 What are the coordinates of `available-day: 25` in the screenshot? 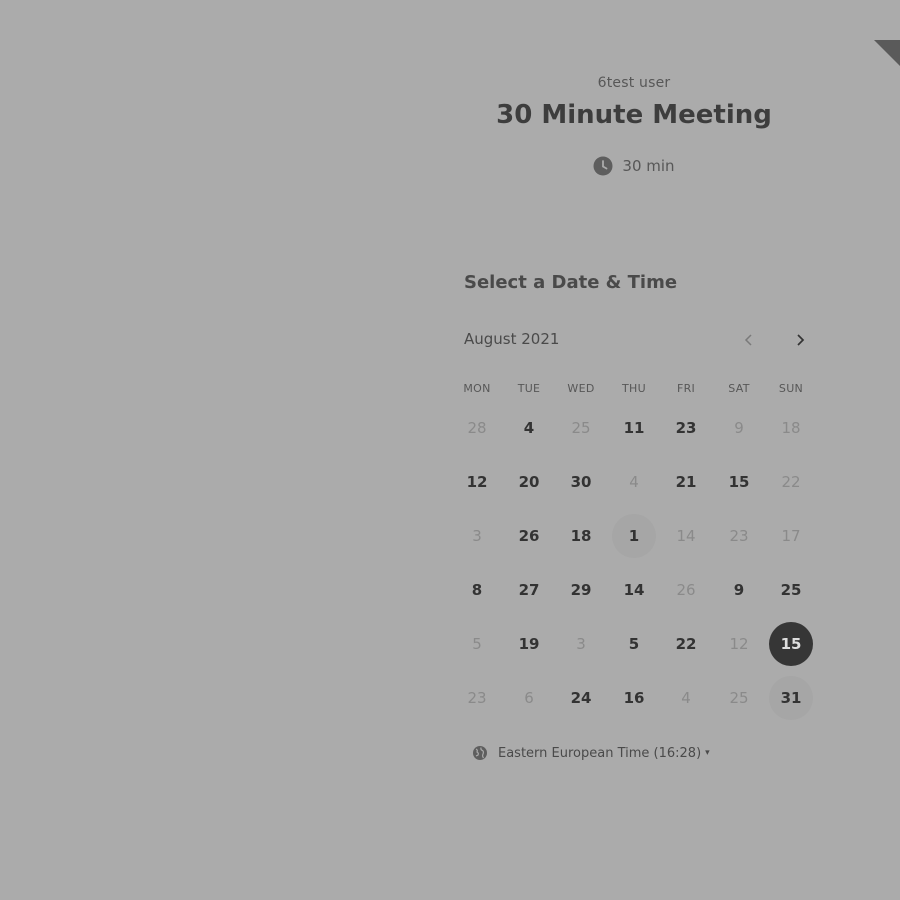 It's located at (791, 590).